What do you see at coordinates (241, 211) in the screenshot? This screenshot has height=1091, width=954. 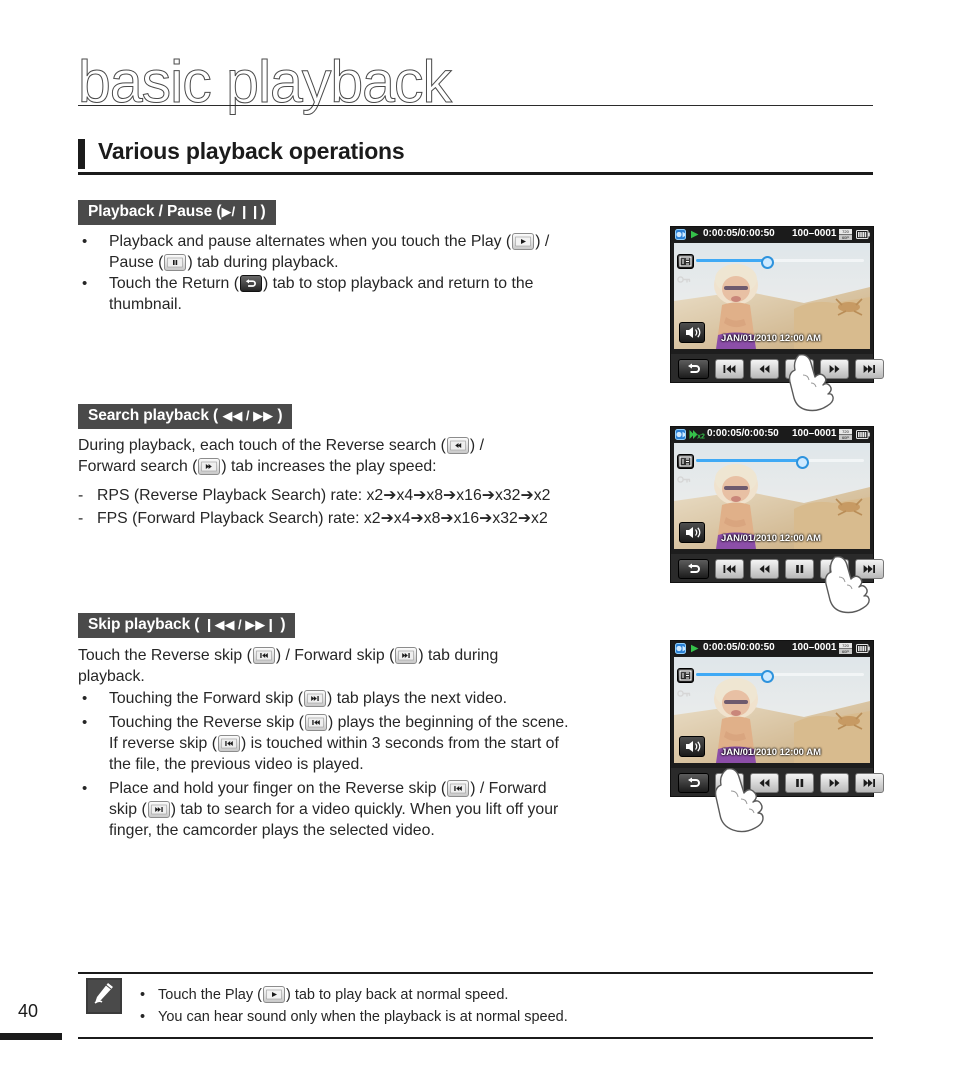 I see `subheading-glyphs: ▶/ ❙❙` at bounding box center [241, 211].